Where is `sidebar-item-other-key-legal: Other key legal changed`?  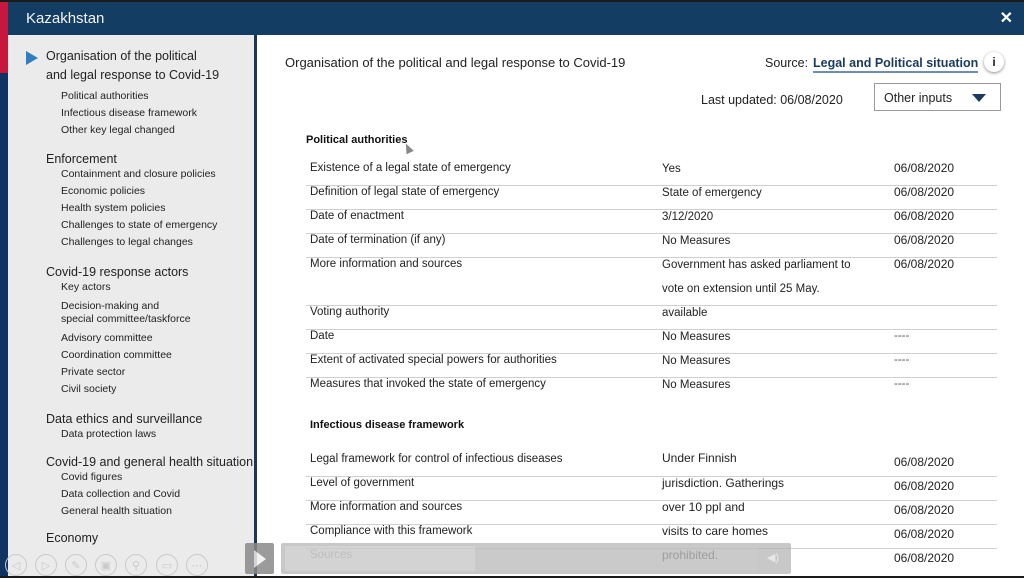 sidebar-item-other-key-legal: Other key legal changed is located at coordinates (118, 130).